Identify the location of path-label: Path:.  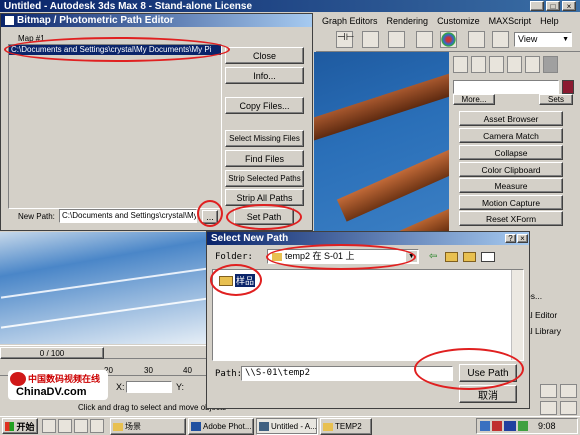
(229, 374).